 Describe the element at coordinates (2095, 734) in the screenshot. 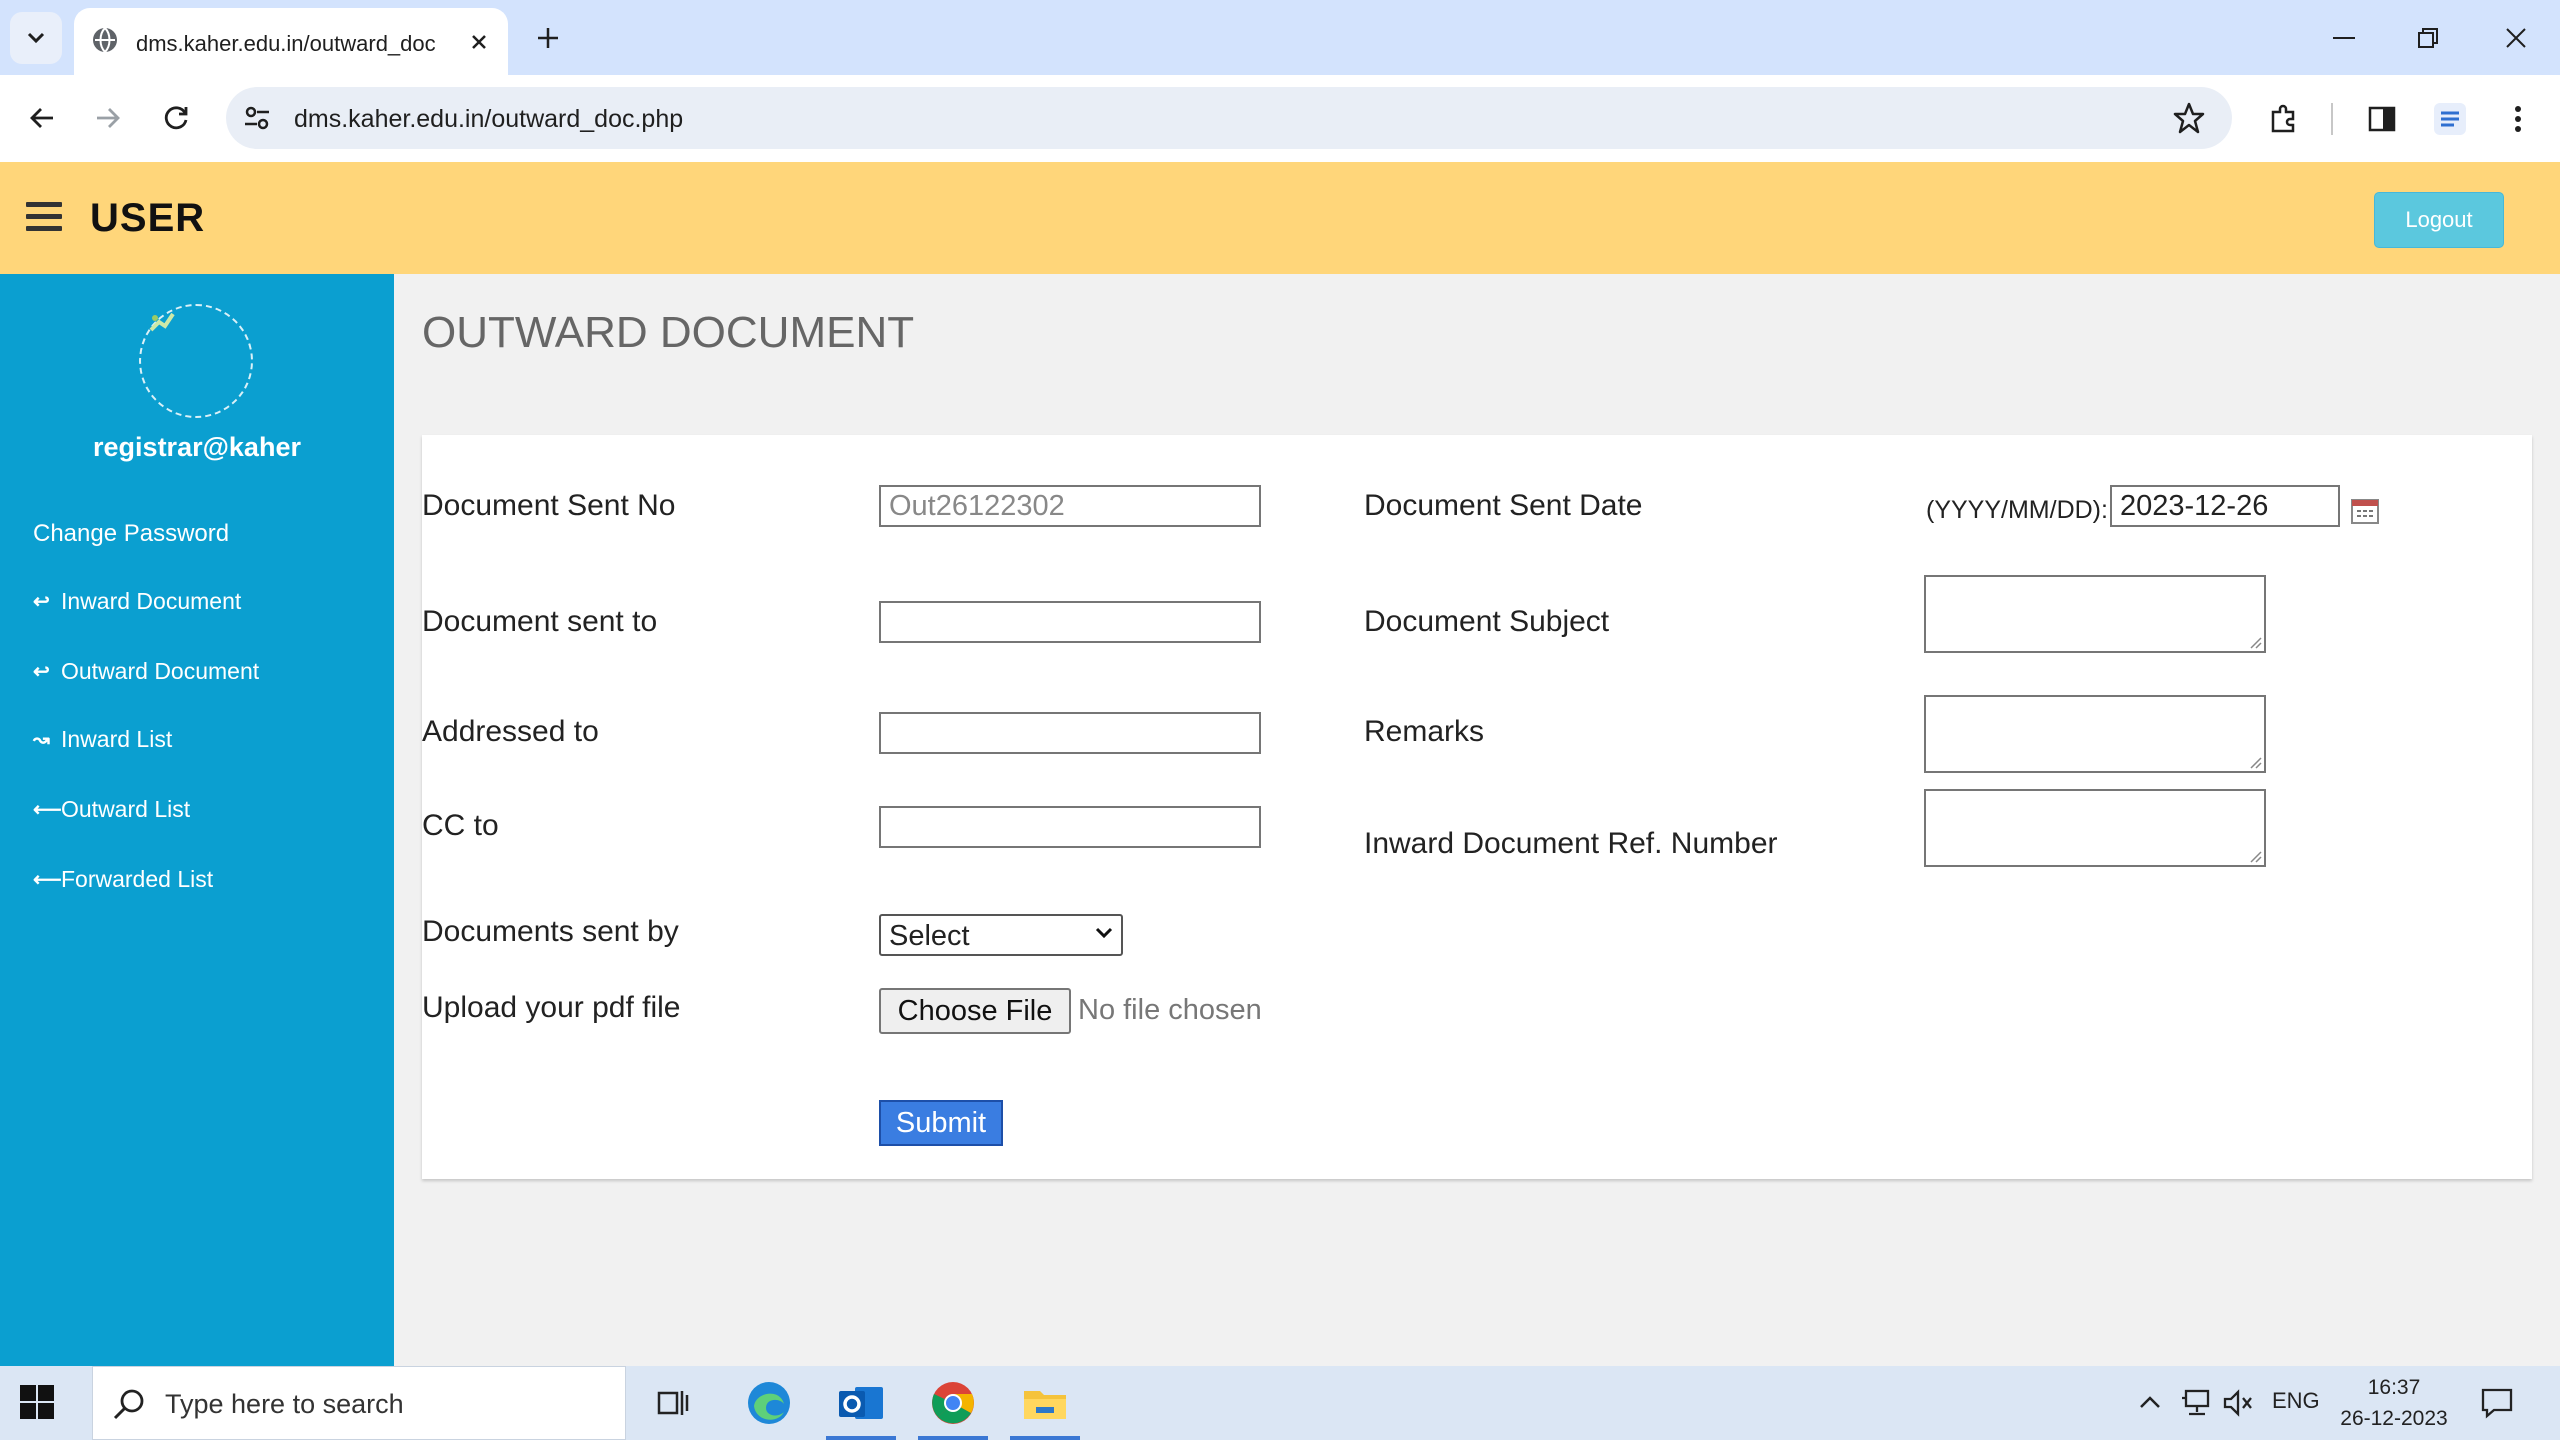

I see `remarks-textarea` at that location.